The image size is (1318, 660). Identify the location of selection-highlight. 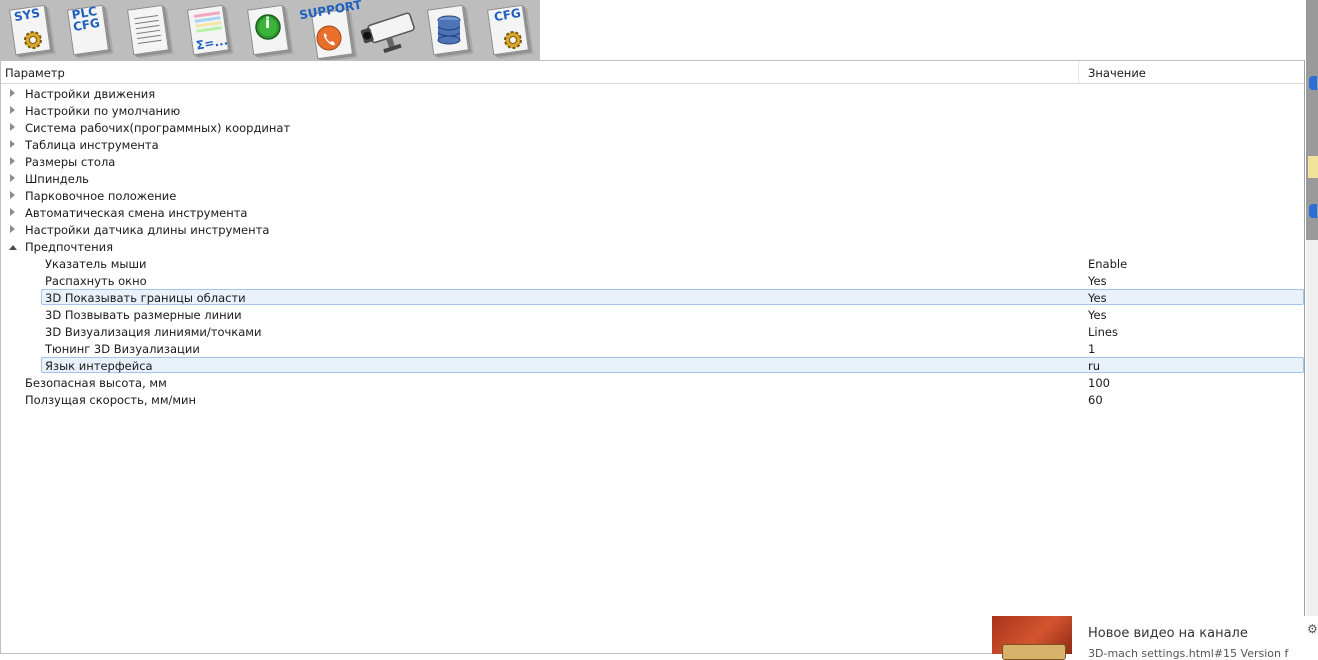
(672, 365).